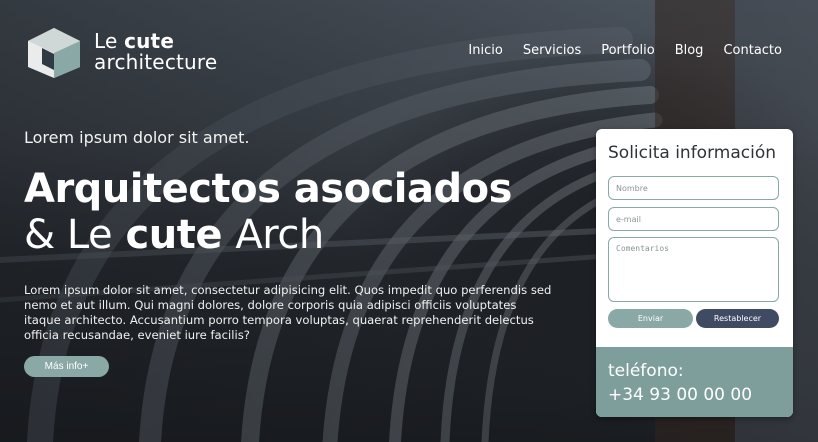 The width and height of the screenshot is (818, 442). What do you see at coordinates (155, 41) in the screenshot?
I see `logo-line1: Le cute` at bounding box center [155, 41].